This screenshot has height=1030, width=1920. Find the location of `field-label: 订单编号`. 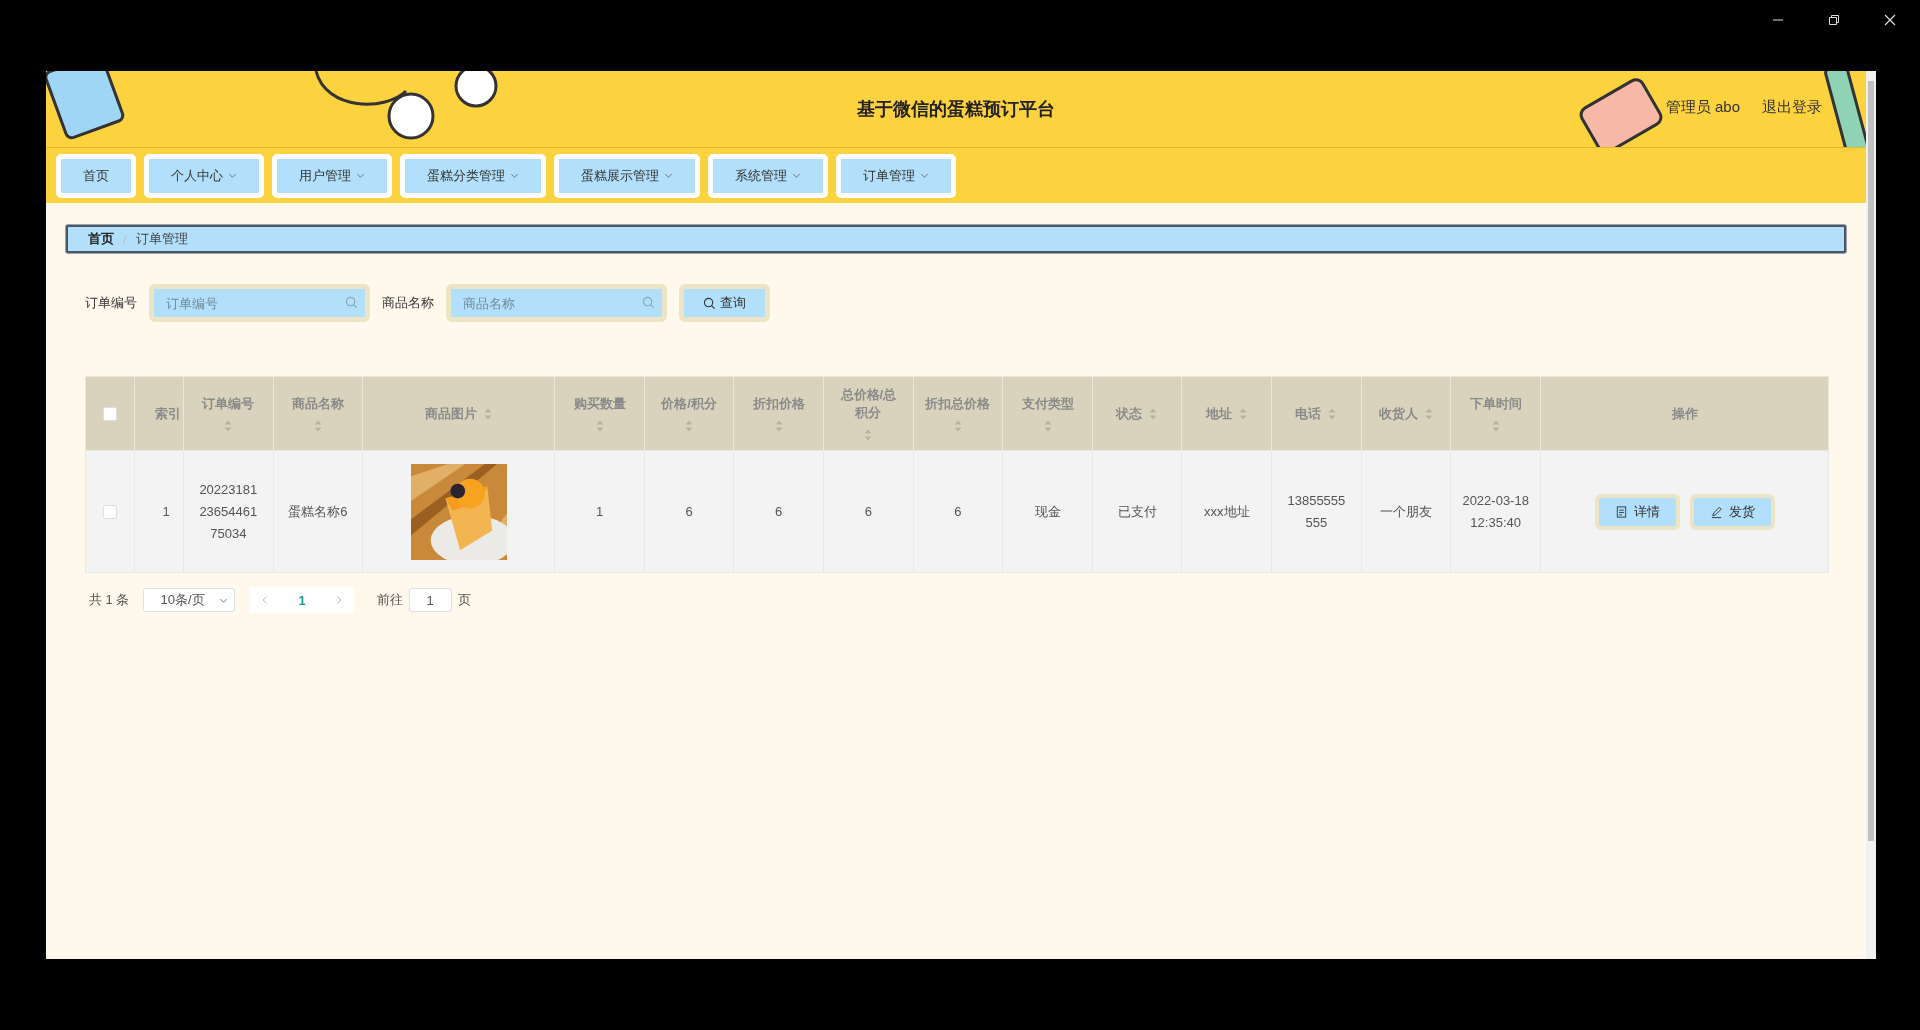

field-label: 订单编号 is located at coordinates (111, 303).